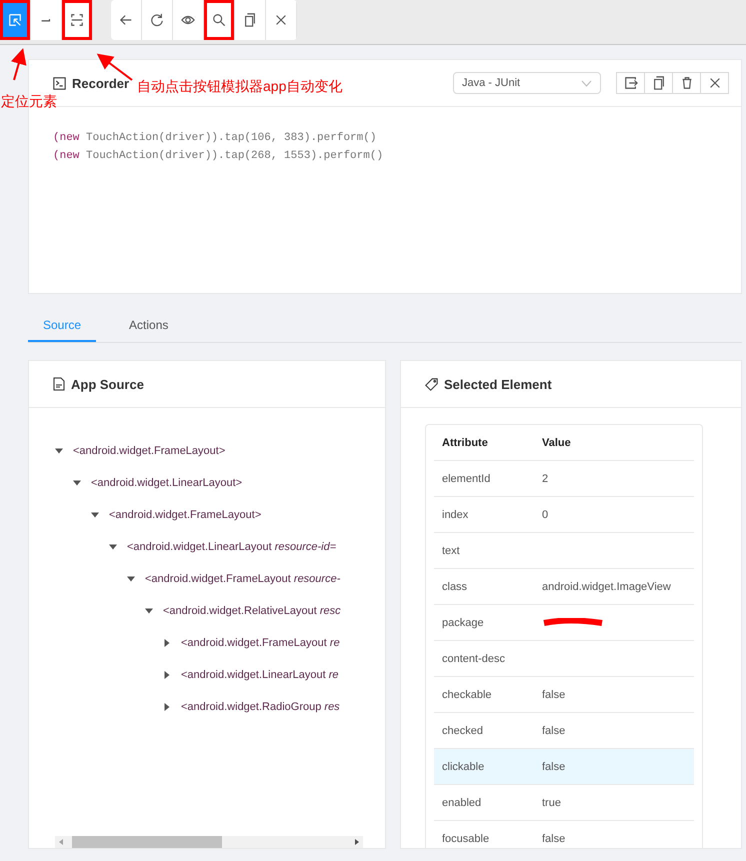  I want to click on attribute-name: clickable, so click(463, 766).